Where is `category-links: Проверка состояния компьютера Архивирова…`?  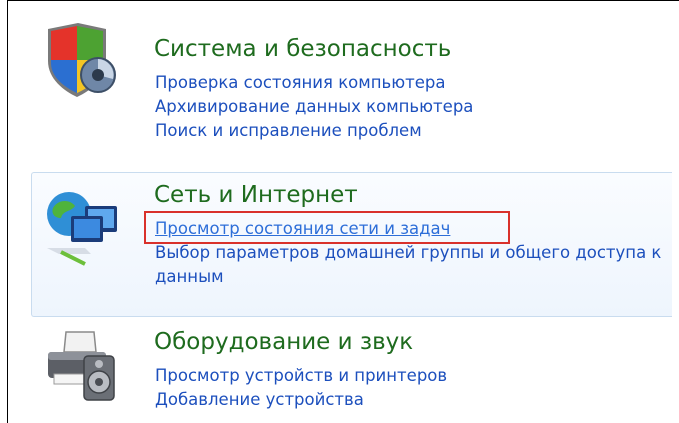
category-links: Проверка состояния компьютера Архивирова… is located at coordinates (412, 107).